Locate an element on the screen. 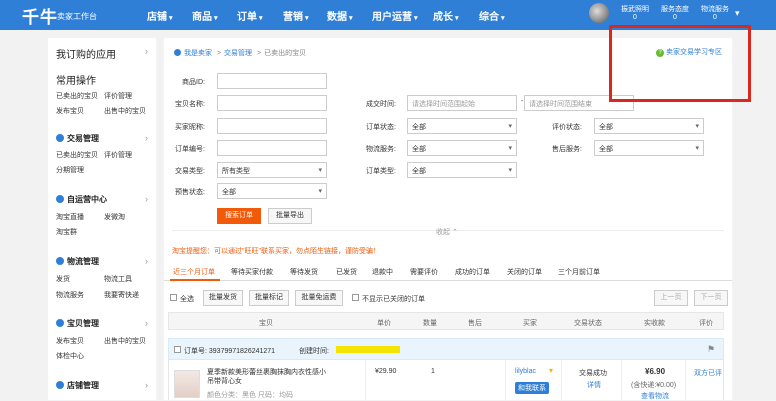 The width and height of the screenshot is (776, 401). order-detail-link: 详情 is located at coordinates (594, 385).